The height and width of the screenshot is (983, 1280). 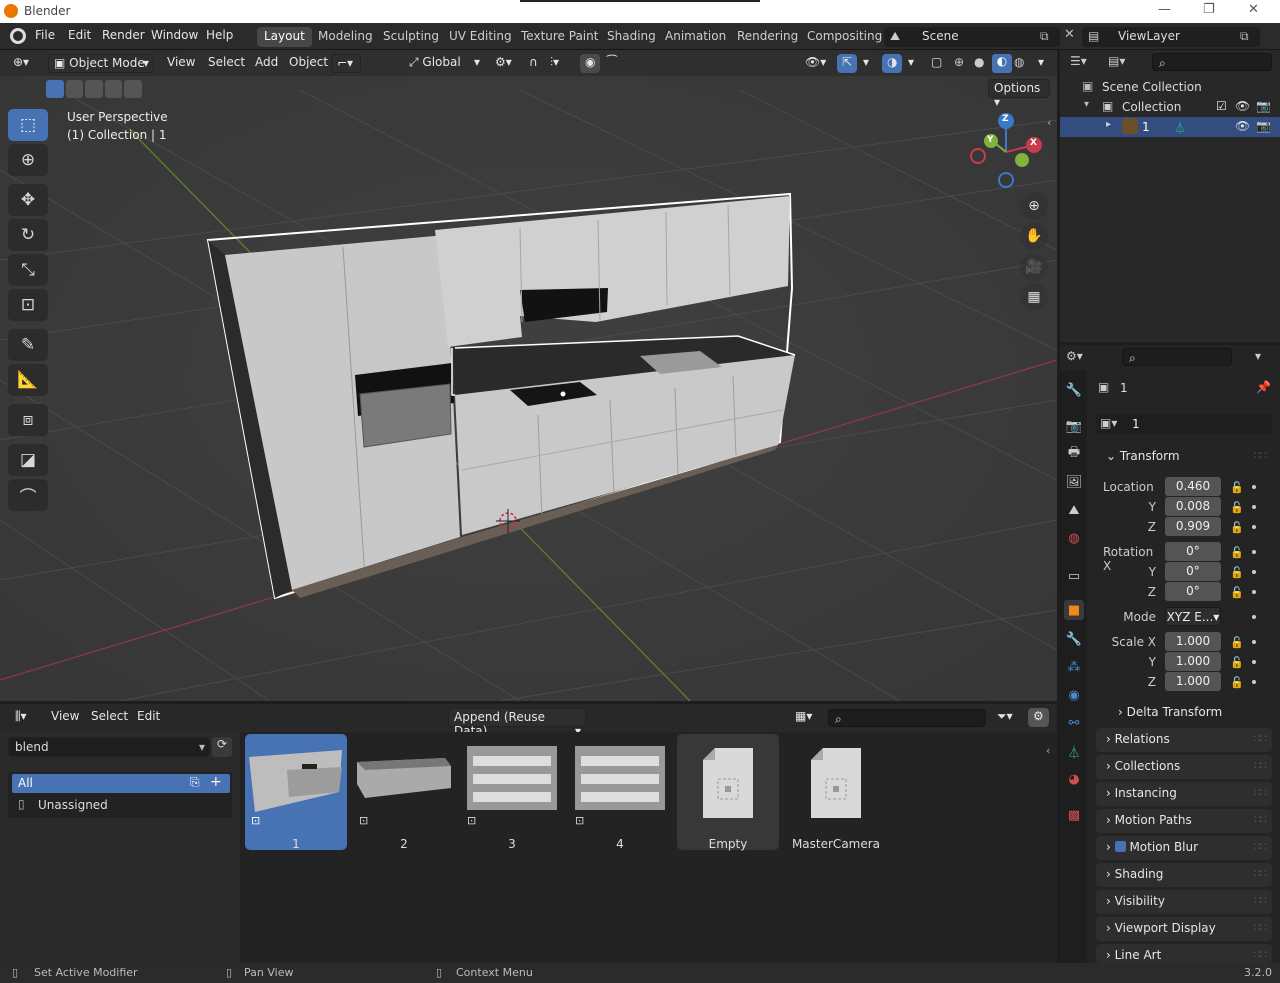 I want to click on blender-menu-icon, so click(x=18, y=36).